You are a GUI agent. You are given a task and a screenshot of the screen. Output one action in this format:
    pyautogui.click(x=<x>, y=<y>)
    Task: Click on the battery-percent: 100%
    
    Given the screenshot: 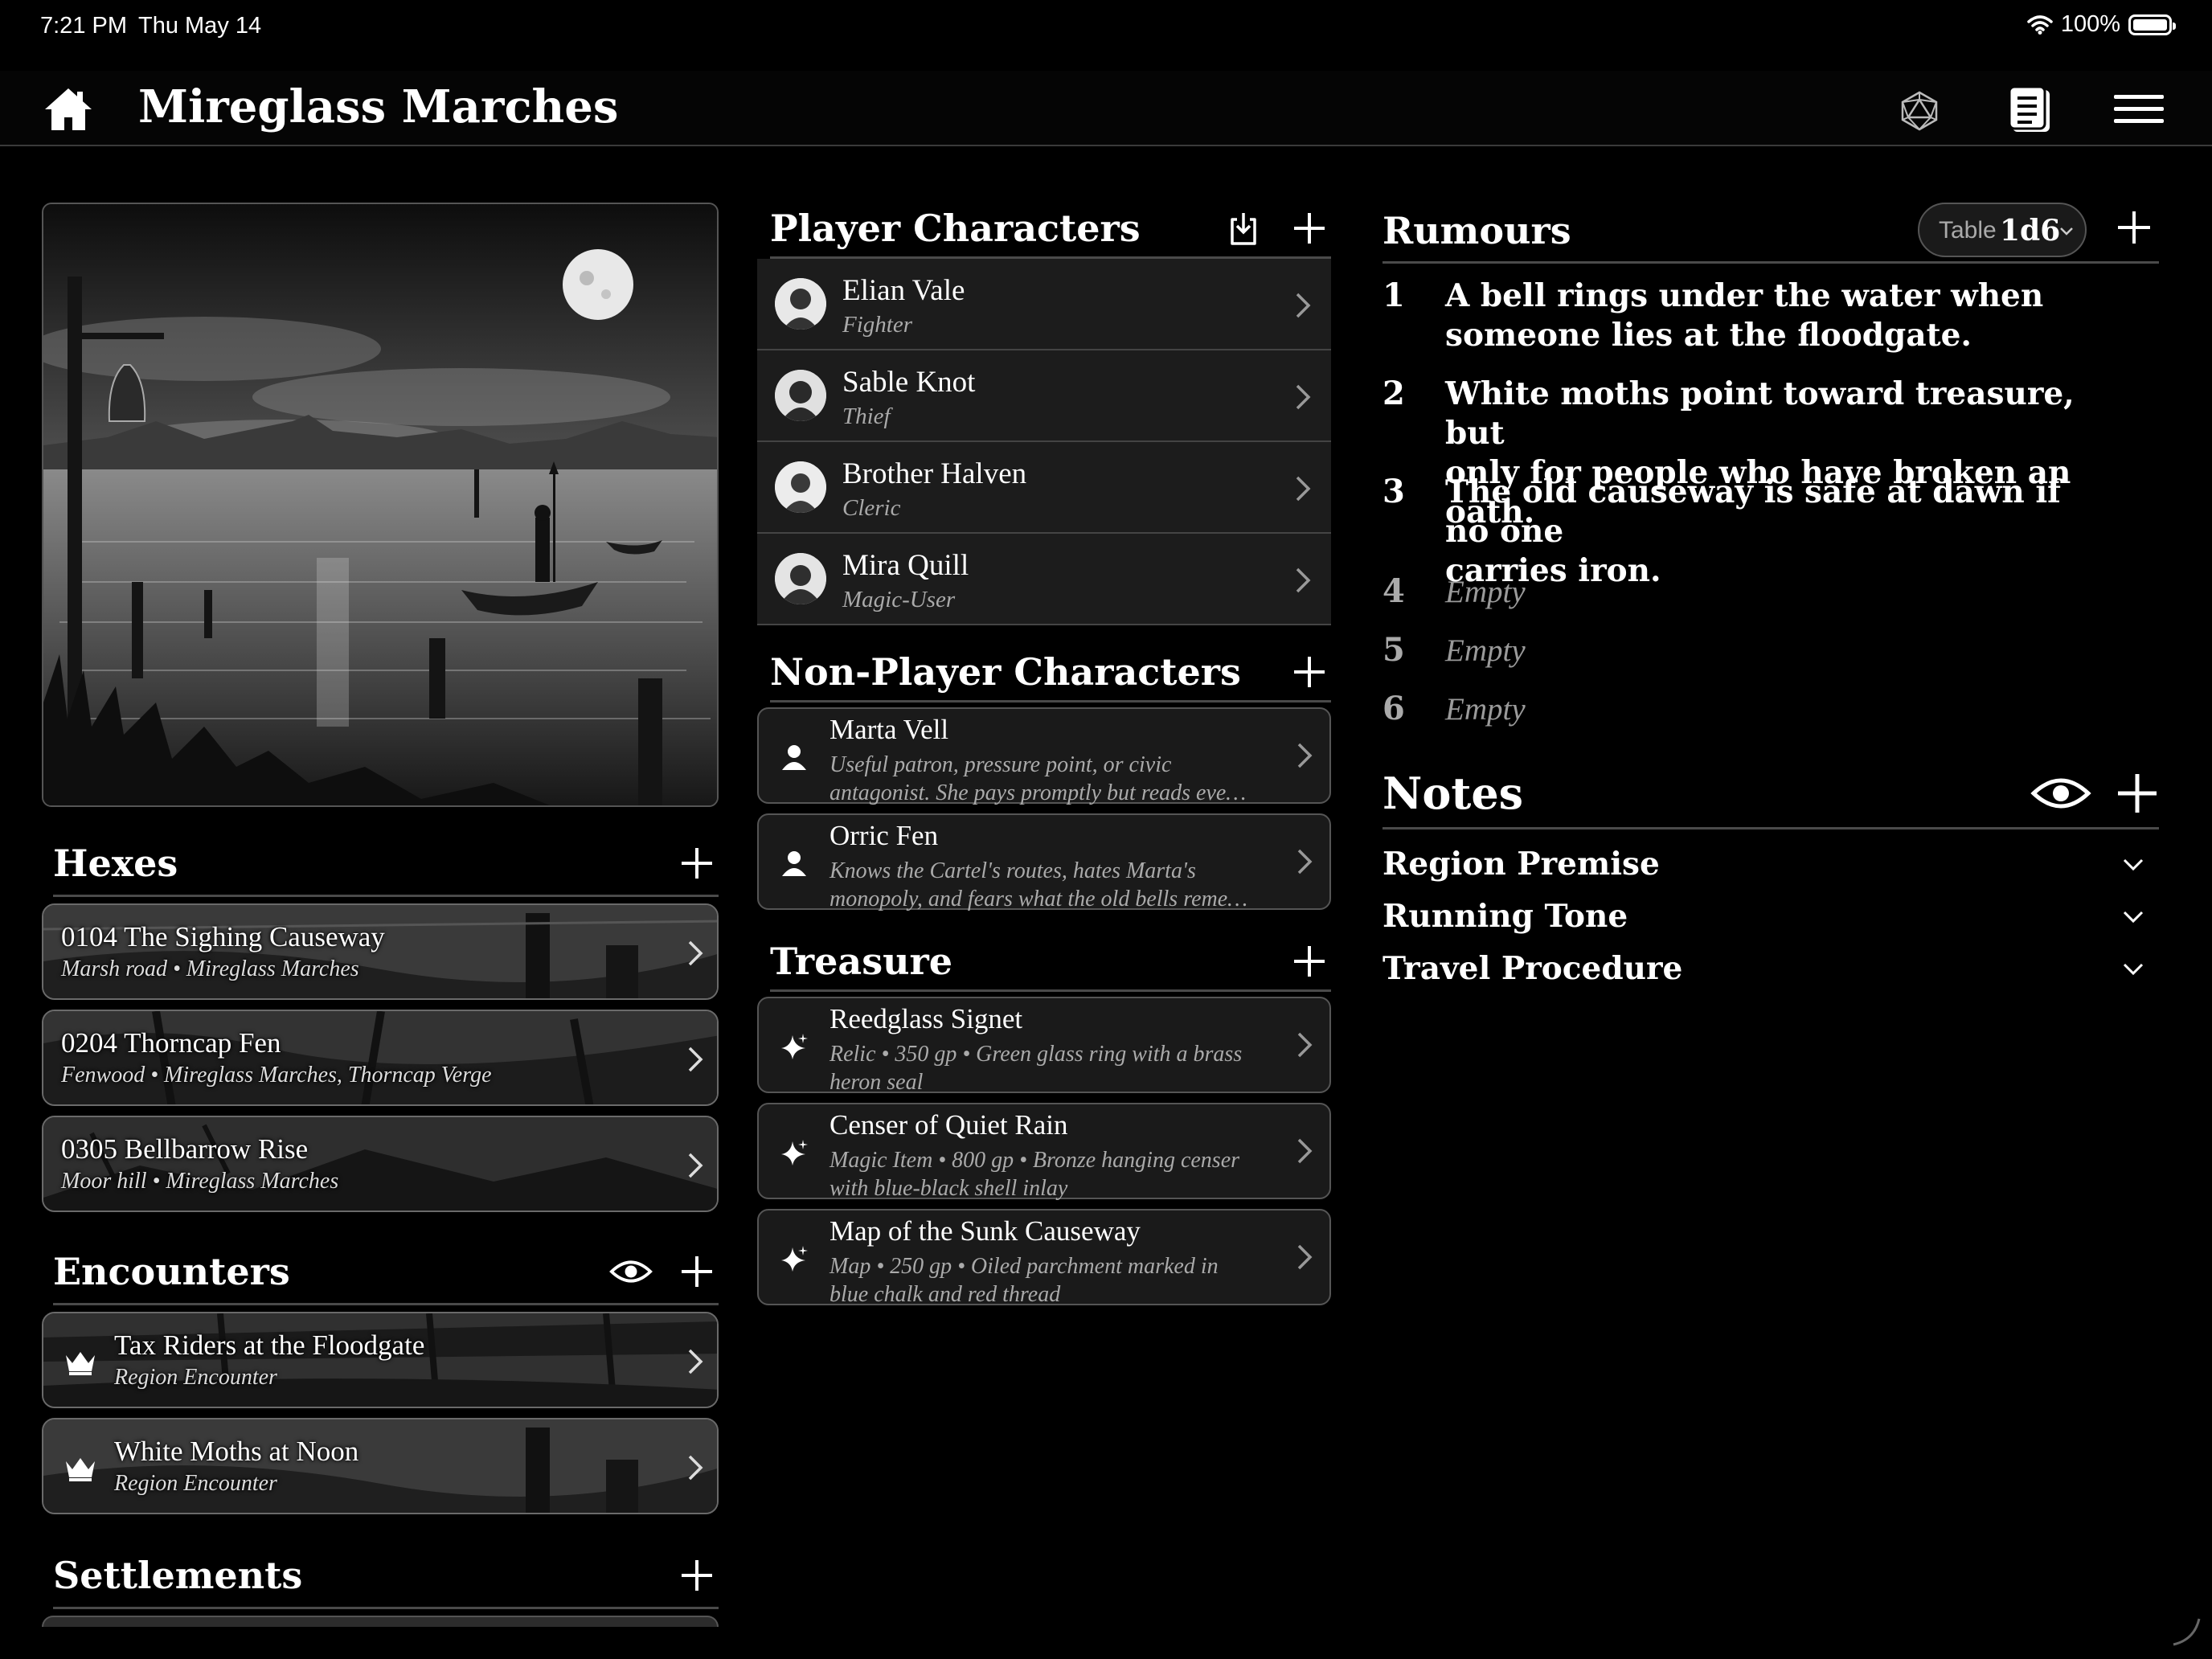 What is the action you would take?
    pyautogui.click(x=2090, y=24)
    